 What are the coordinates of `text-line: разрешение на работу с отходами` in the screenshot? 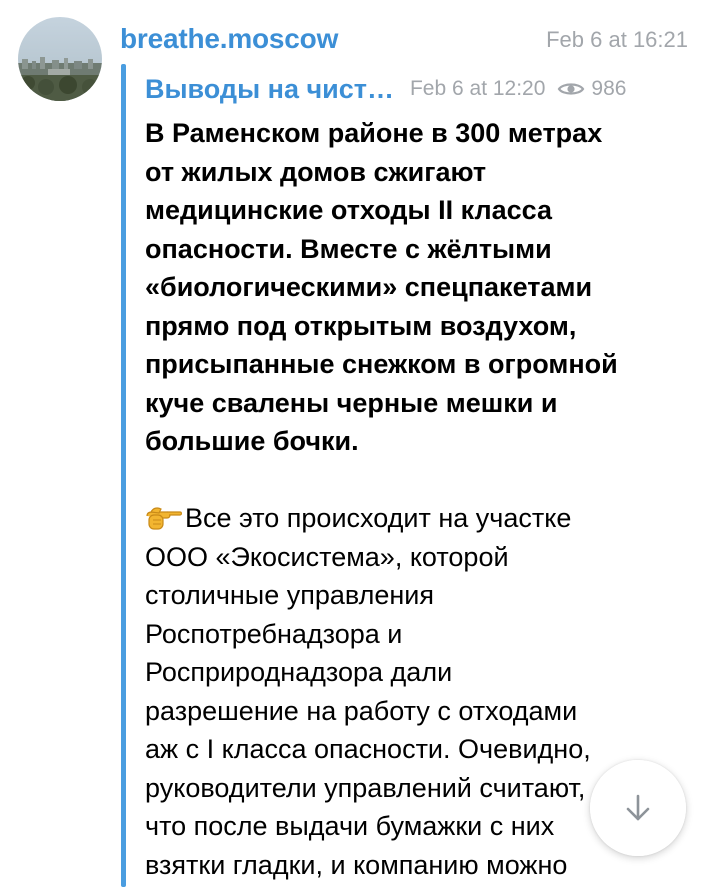 It's located at (361, 710).